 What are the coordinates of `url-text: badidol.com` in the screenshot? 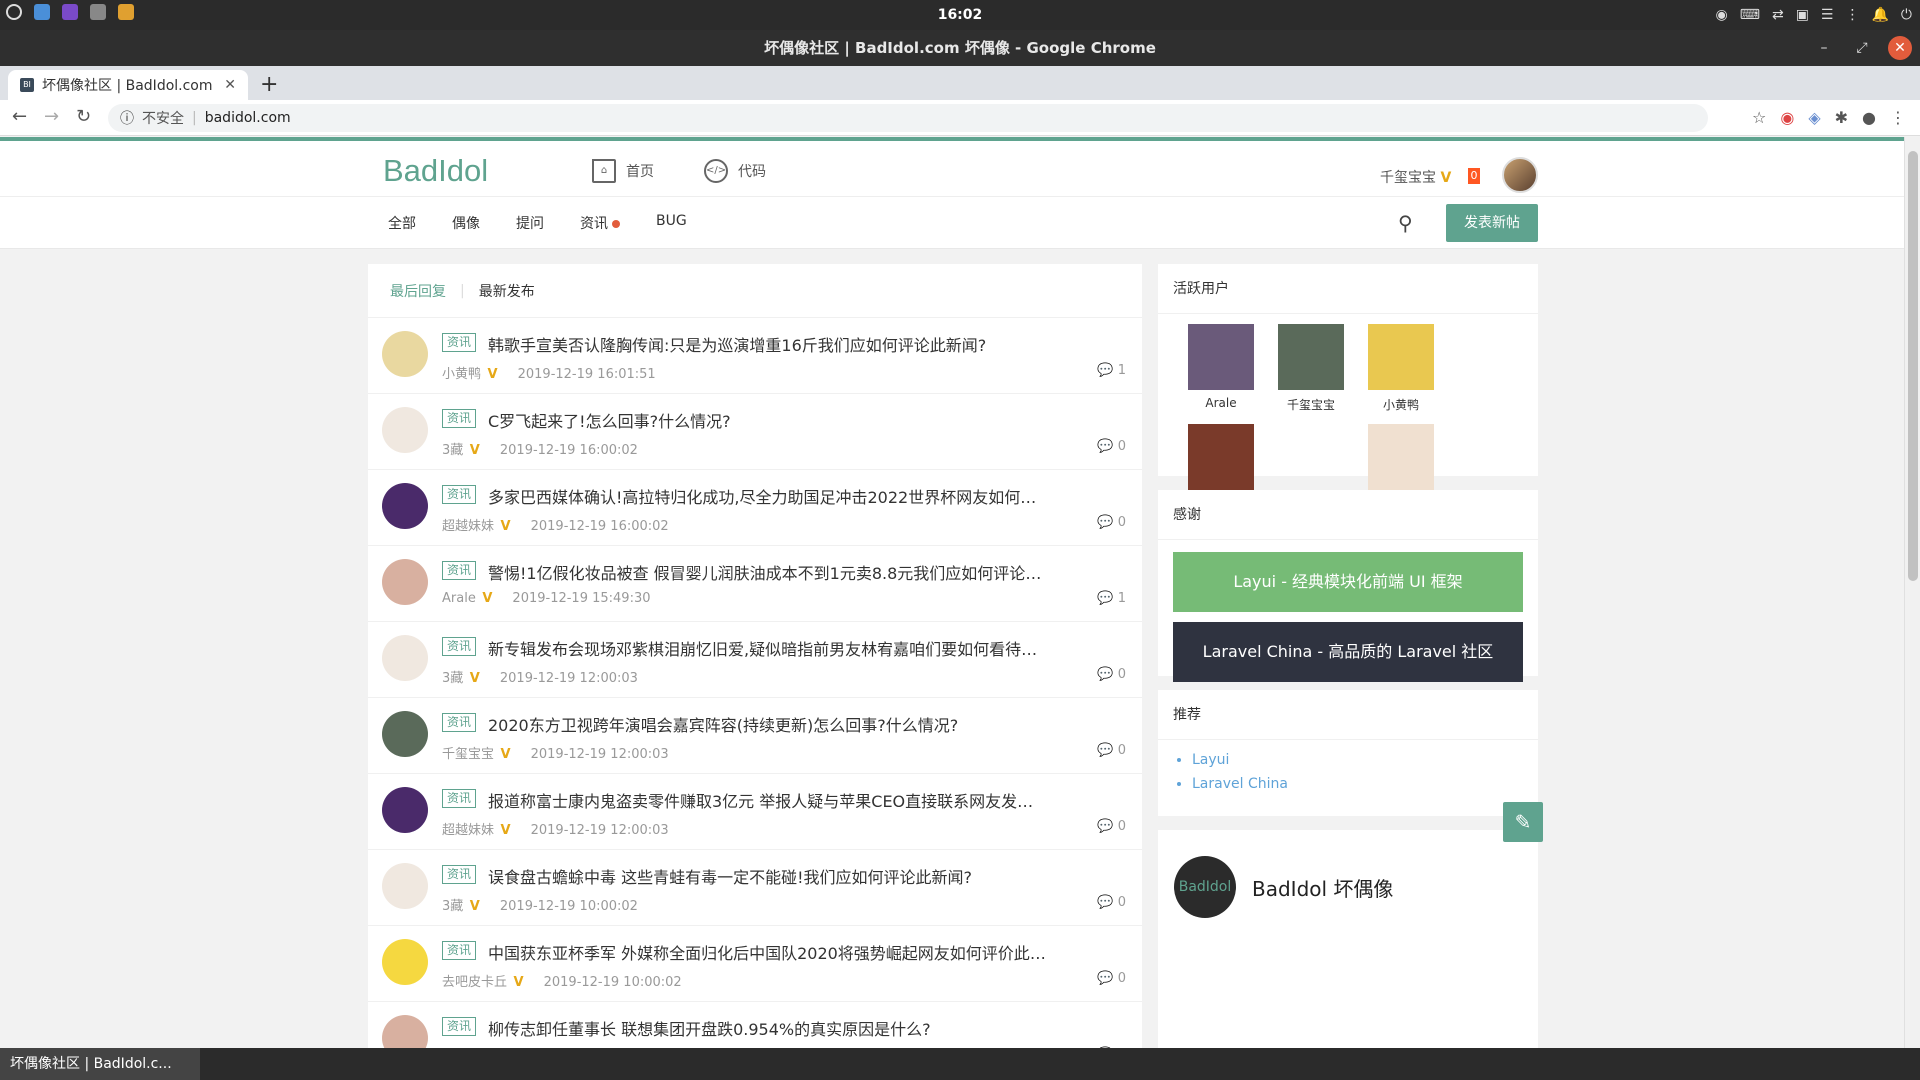 It's located at (248, 118).